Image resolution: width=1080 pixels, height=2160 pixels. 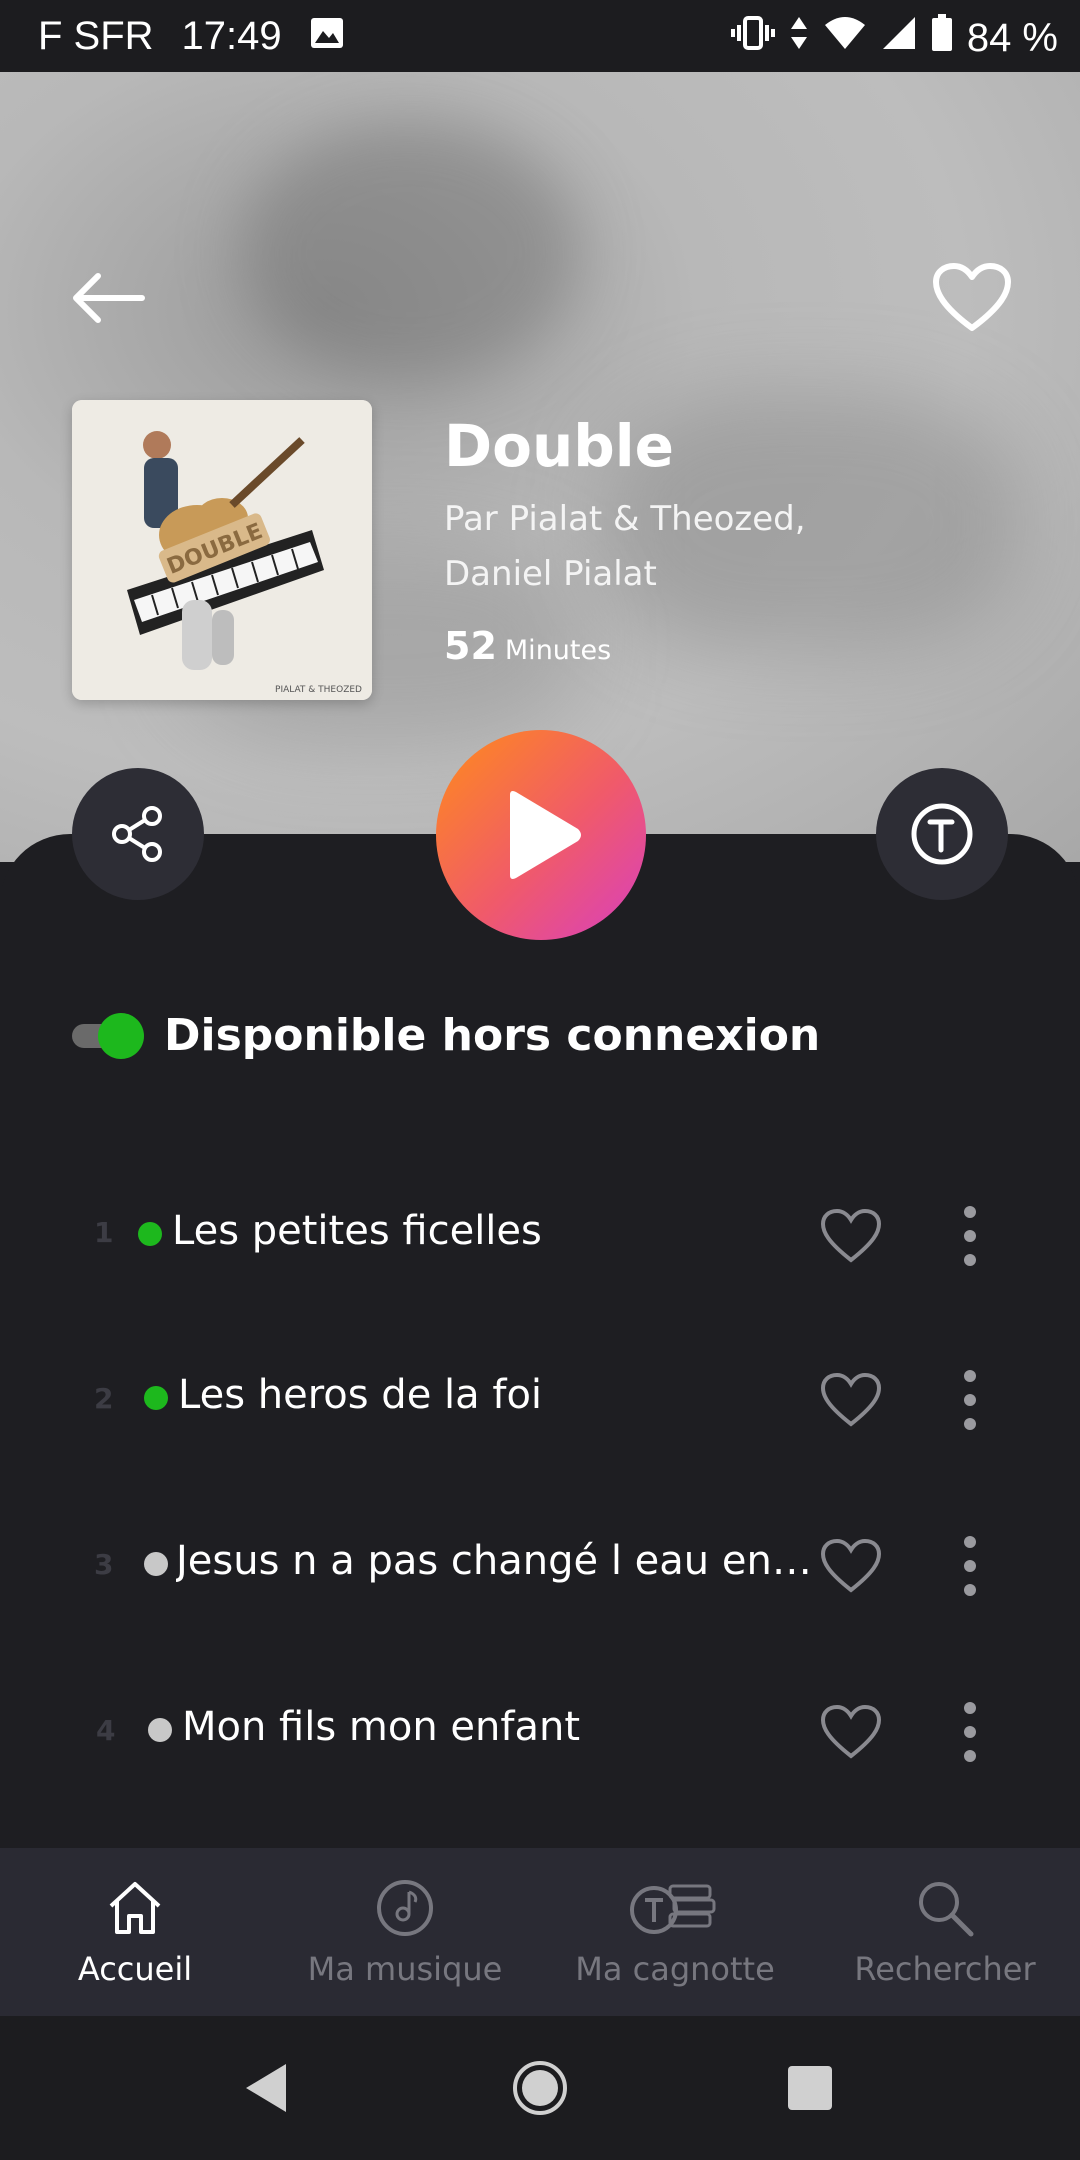 I want to click on wifi-icon, so click(x=845, y=38).